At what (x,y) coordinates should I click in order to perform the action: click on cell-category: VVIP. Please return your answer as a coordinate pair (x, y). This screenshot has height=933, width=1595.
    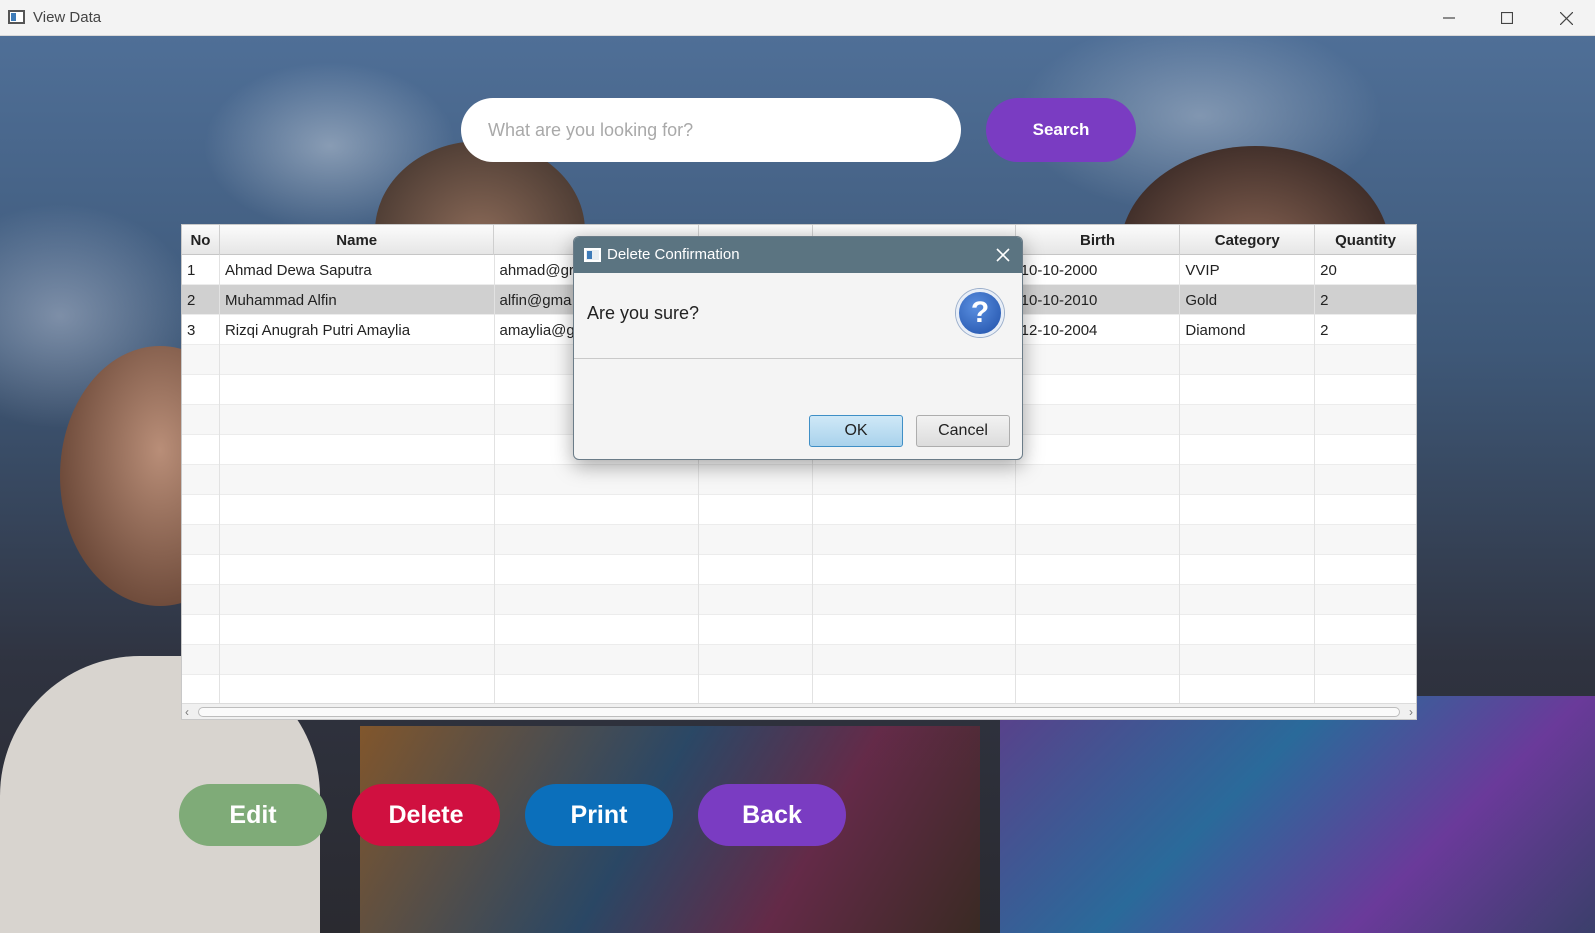
    Looking at the image, I should click on (1248, 270).